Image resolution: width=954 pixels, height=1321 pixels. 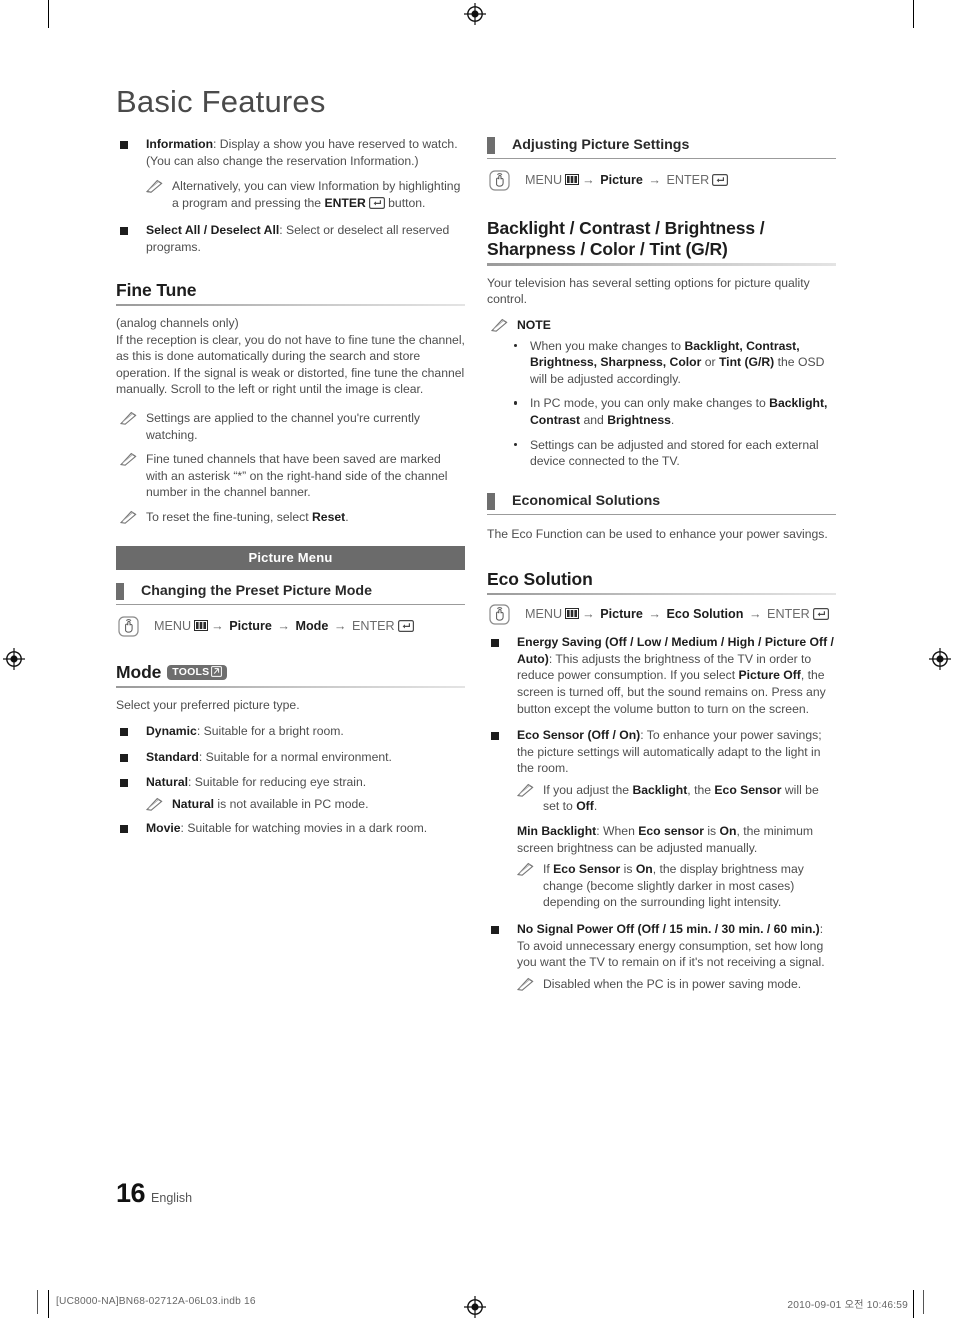 I want to click on page-number: 16, so click(x=131, y=1193).